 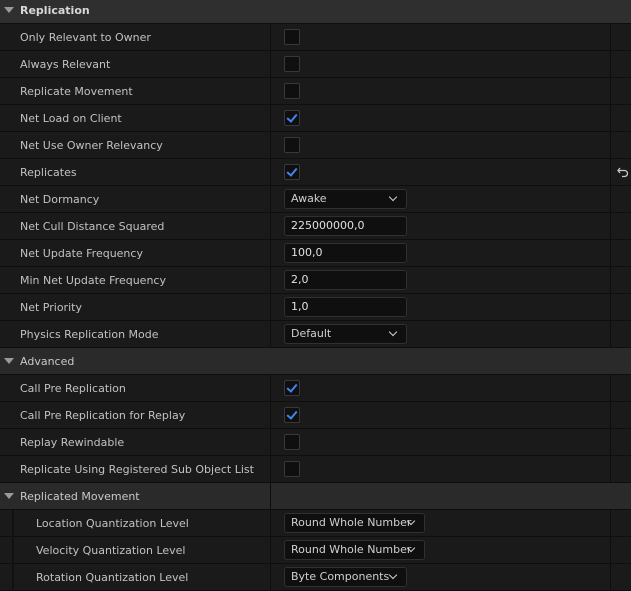 I want to click on category-header-replicated-movement: Replicated Movement, so click(x=315, y=496).